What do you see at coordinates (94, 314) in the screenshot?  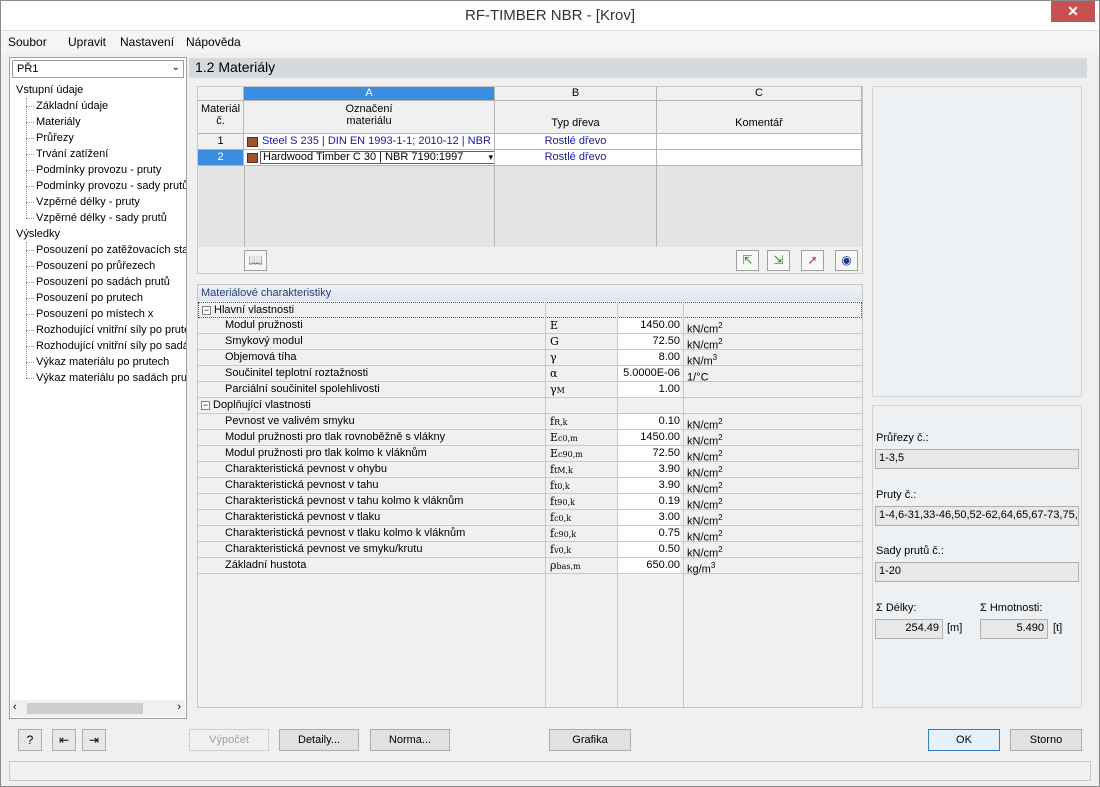 I see `tree-item-design-x: Posouzení po místech x` at bounding box center [94, 314].